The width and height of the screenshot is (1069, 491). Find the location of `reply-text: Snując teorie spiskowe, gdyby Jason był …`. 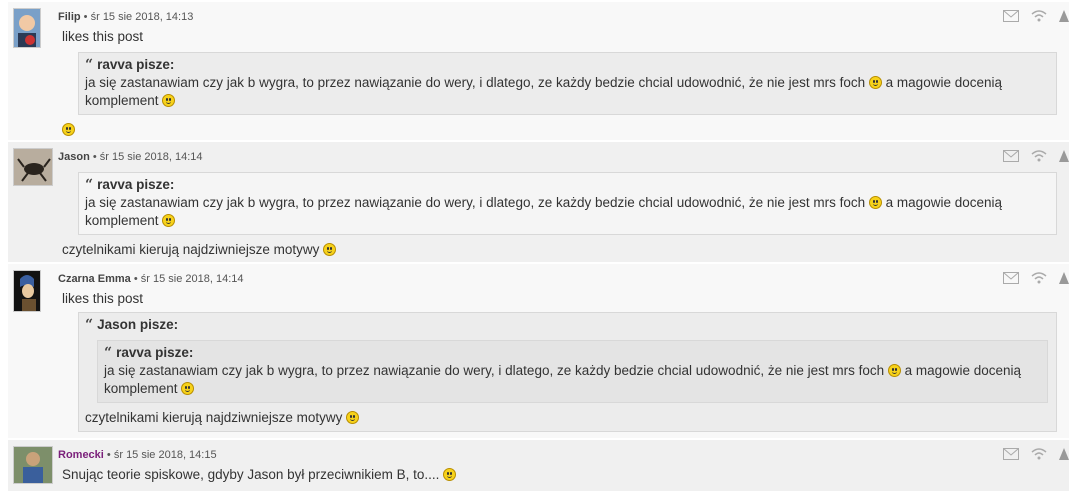

reply-text: Snując teorie spiskowe, gdyby Jason był … is located at coordinates (251, 474).